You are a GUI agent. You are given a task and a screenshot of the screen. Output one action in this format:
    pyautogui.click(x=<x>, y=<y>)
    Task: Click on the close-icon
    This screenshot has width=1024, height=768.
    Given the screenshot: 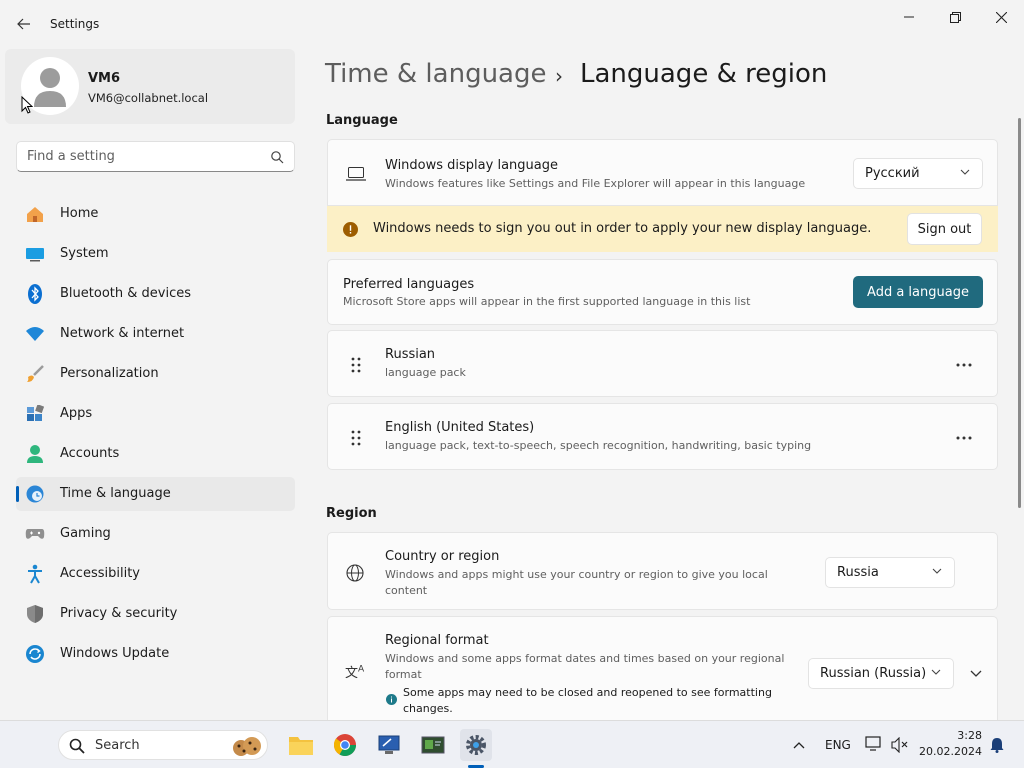 What is the action you would take?
    pyautogui.click(x=1001, y=17)
    